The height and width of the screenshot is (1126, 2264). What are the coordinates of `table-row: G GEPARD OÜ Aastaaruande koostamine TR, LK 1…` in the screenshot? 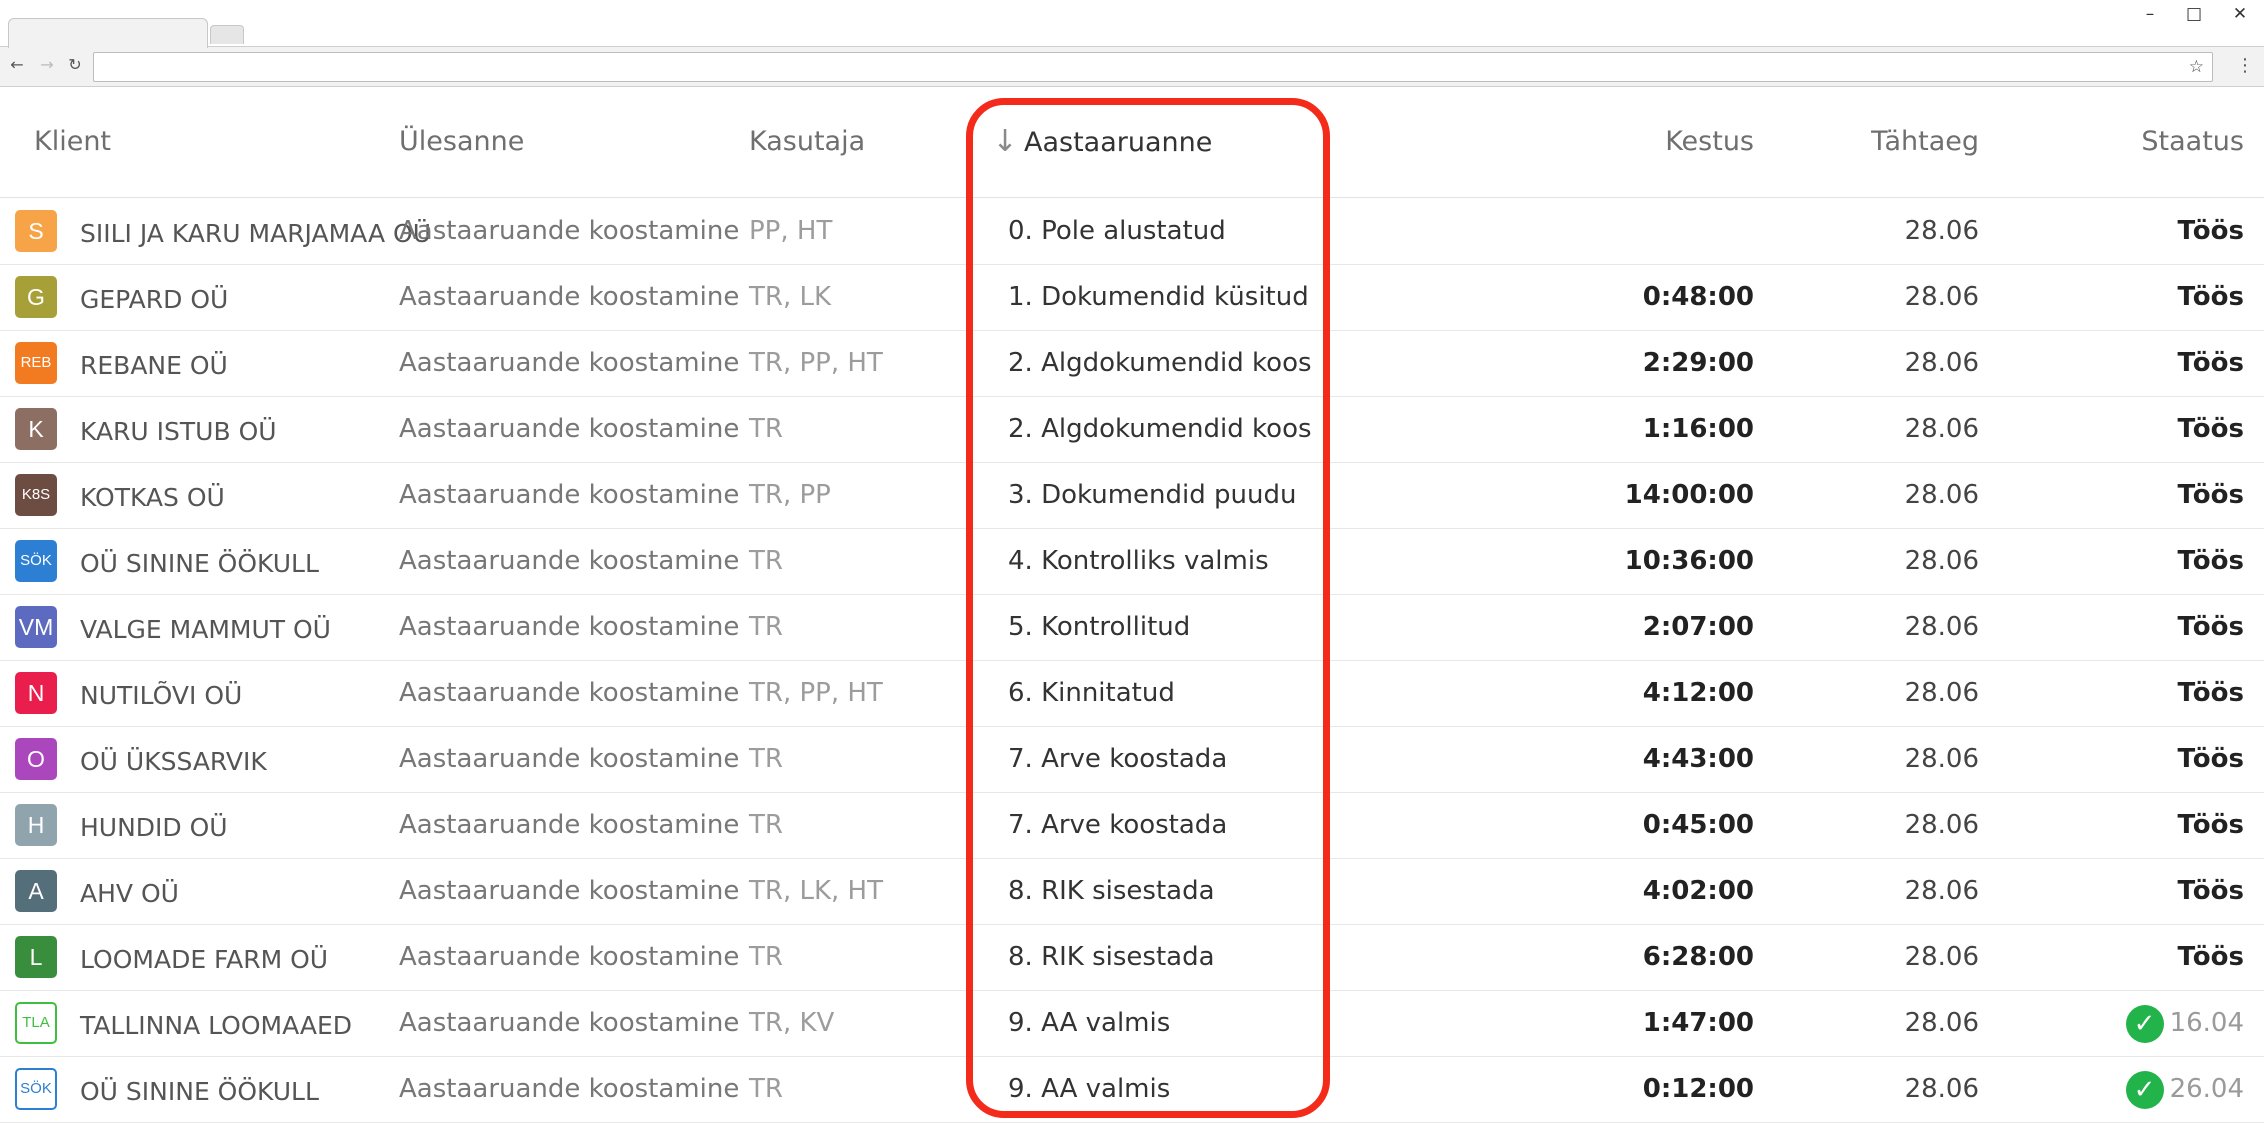 It's located at (1132, 297).